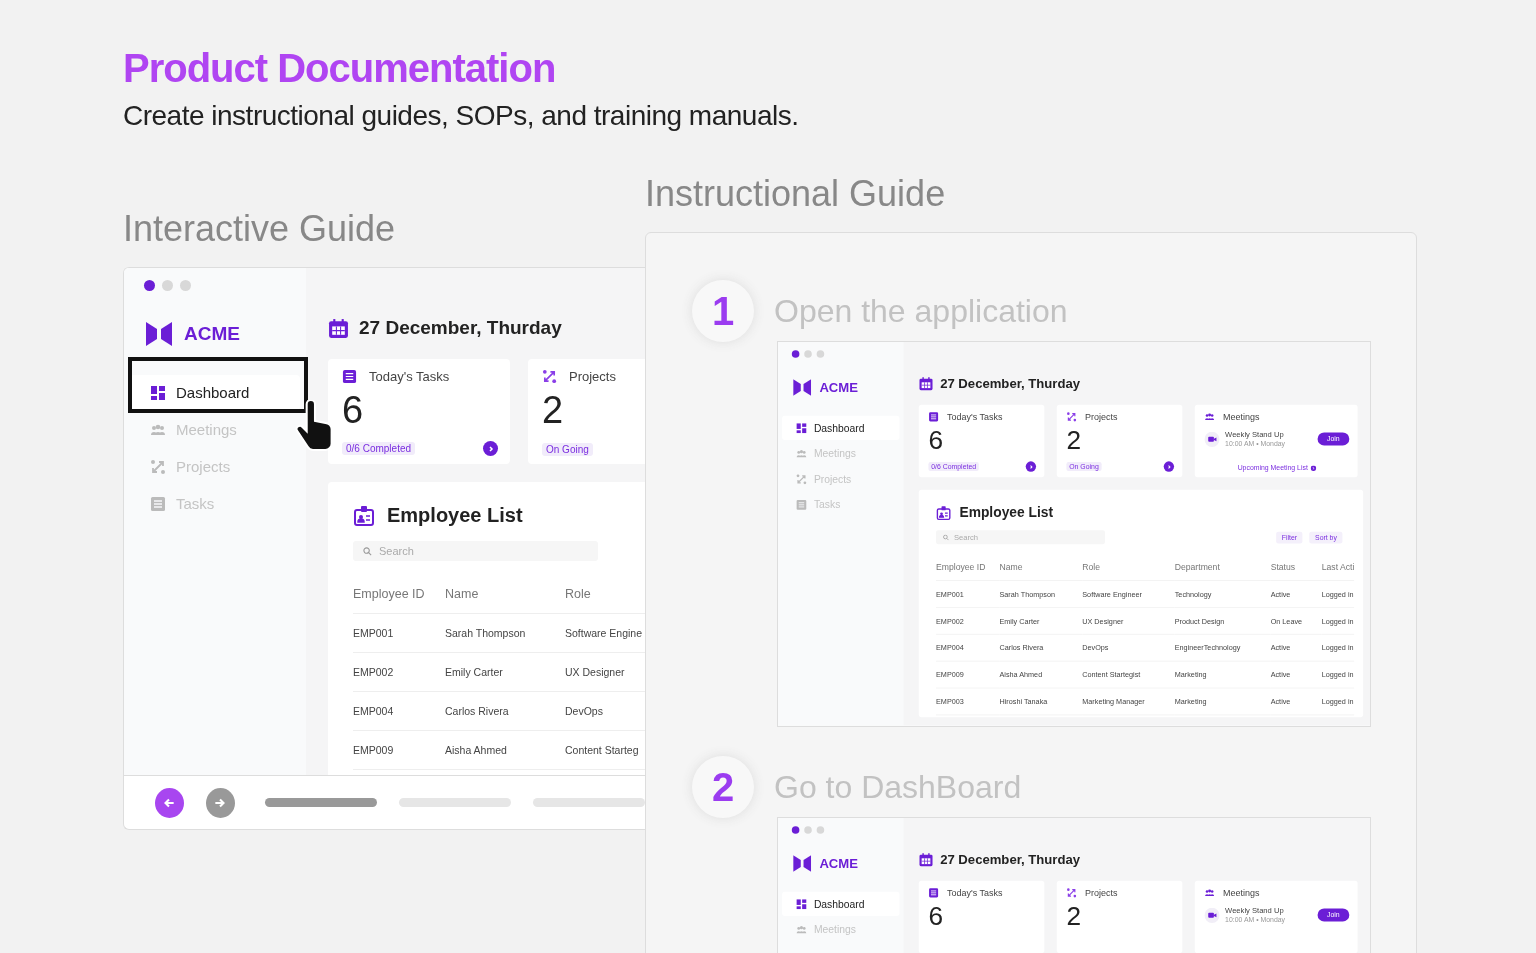  I want to click on page-title: Product Documentation, so click(340, 68).